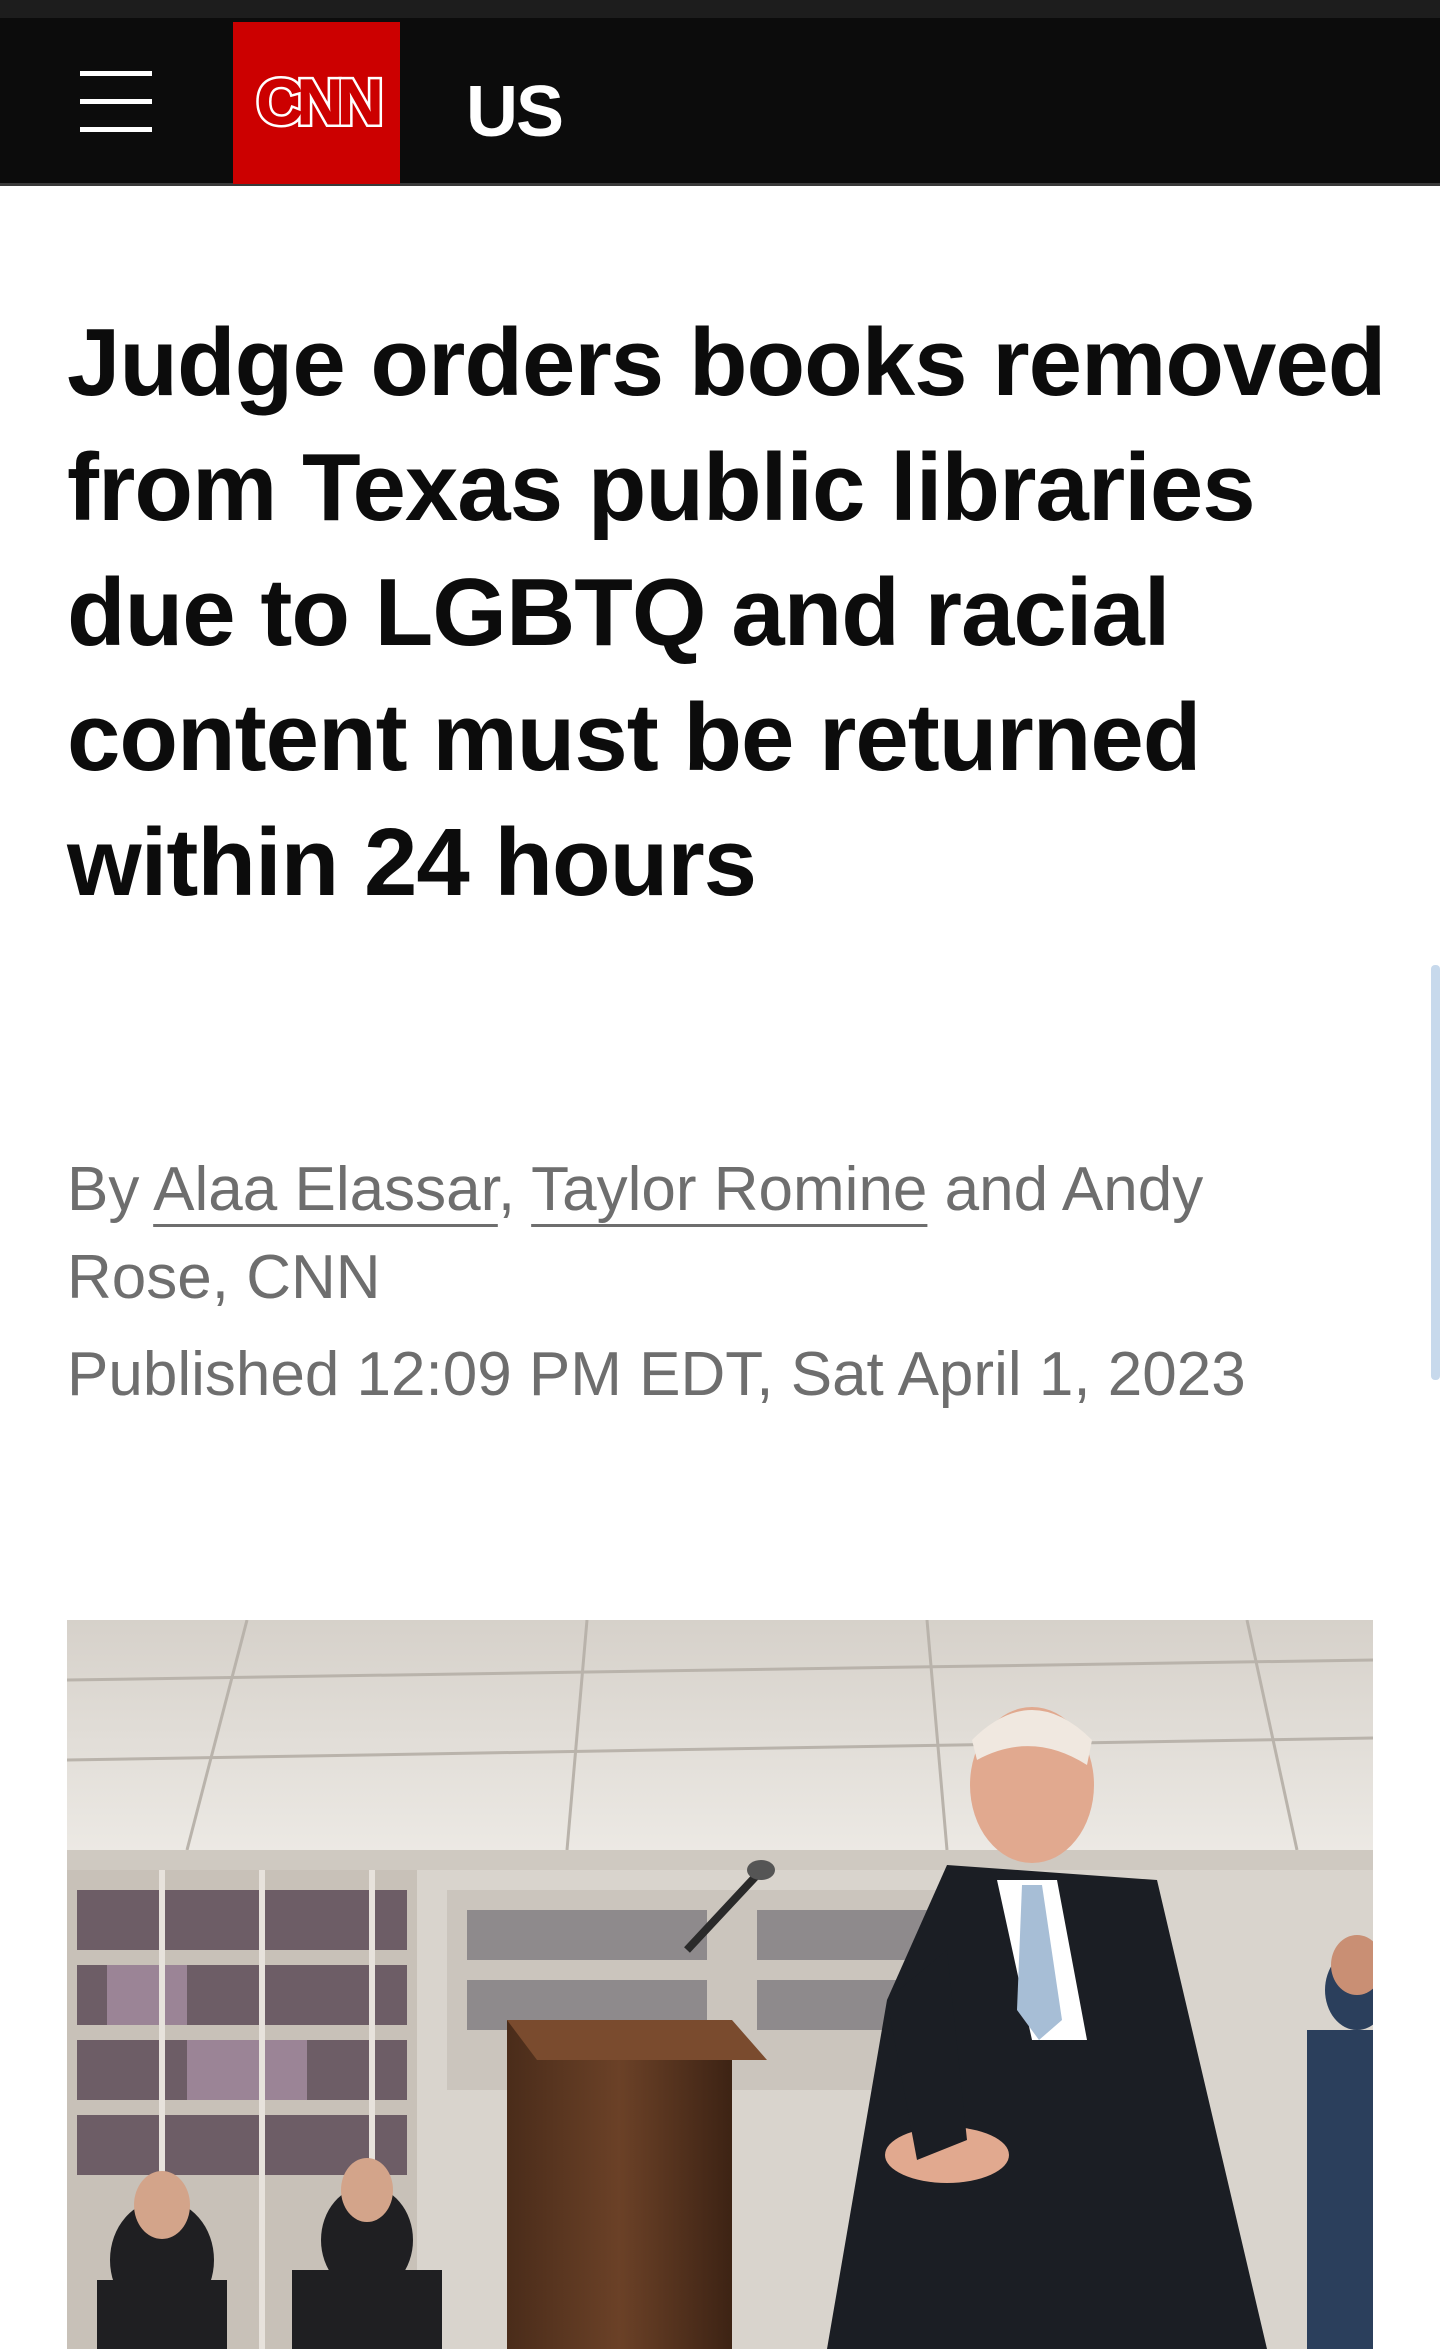 Image resolution: width=1440 pixels, height=2349 pixels. I want to click on cnn-logo-mark: CNN CNN, so click(318, 103).